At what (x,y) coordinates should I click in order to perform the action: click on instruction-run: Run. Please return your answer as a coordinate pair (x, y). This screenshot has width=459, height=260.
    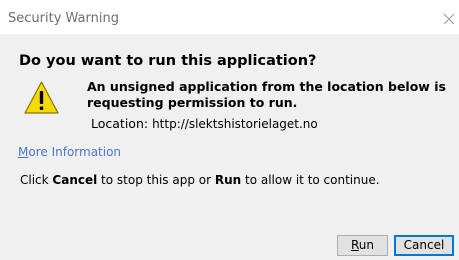
    Looking at the image, I should click on (228, 180).